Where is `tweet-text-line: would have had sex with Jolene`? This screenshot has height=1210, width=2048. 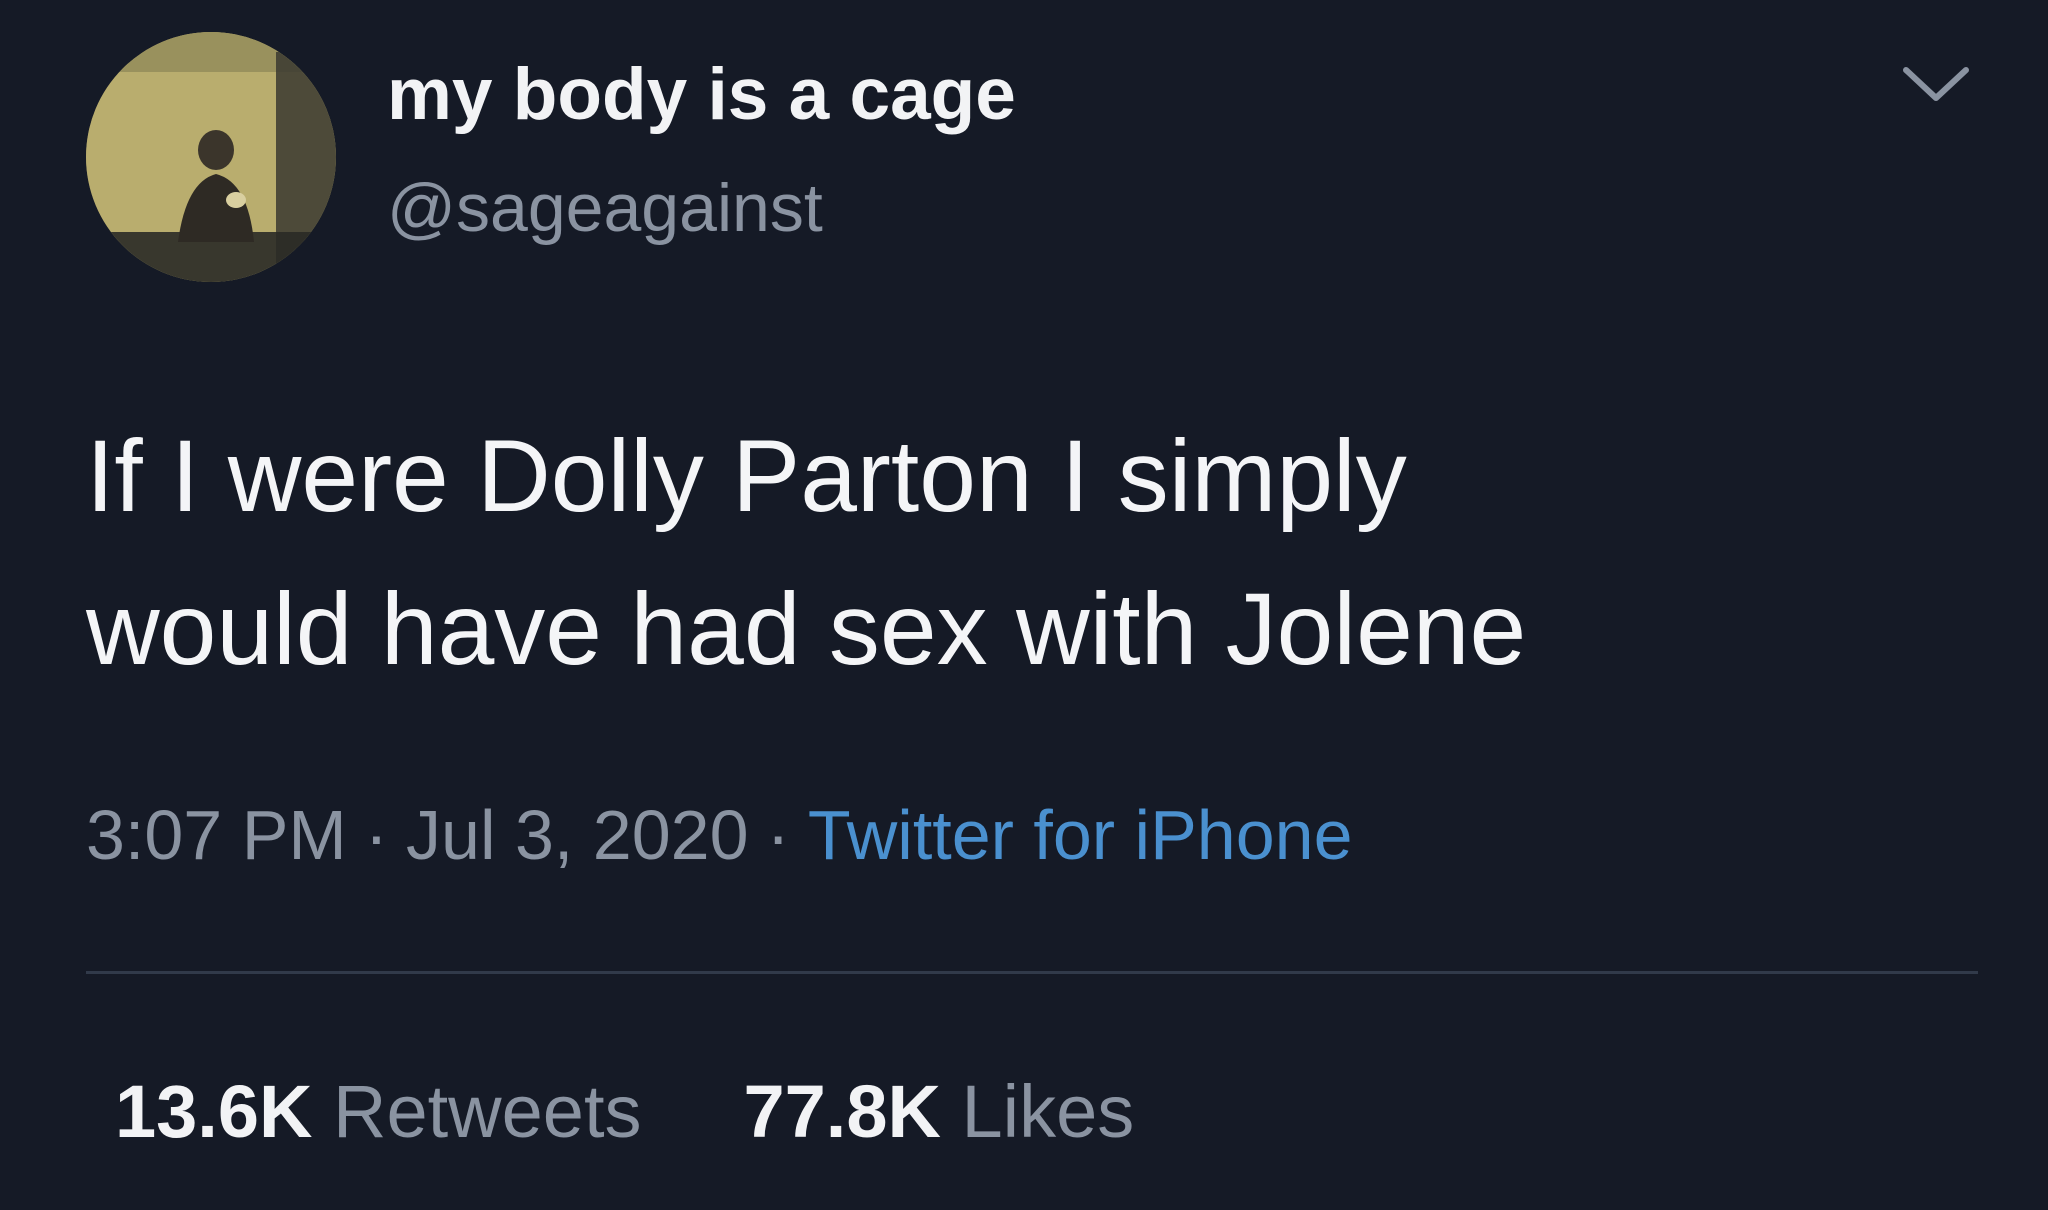 tweet-text-line: would have had sex with Jolene is located at coordinates (806, 629).